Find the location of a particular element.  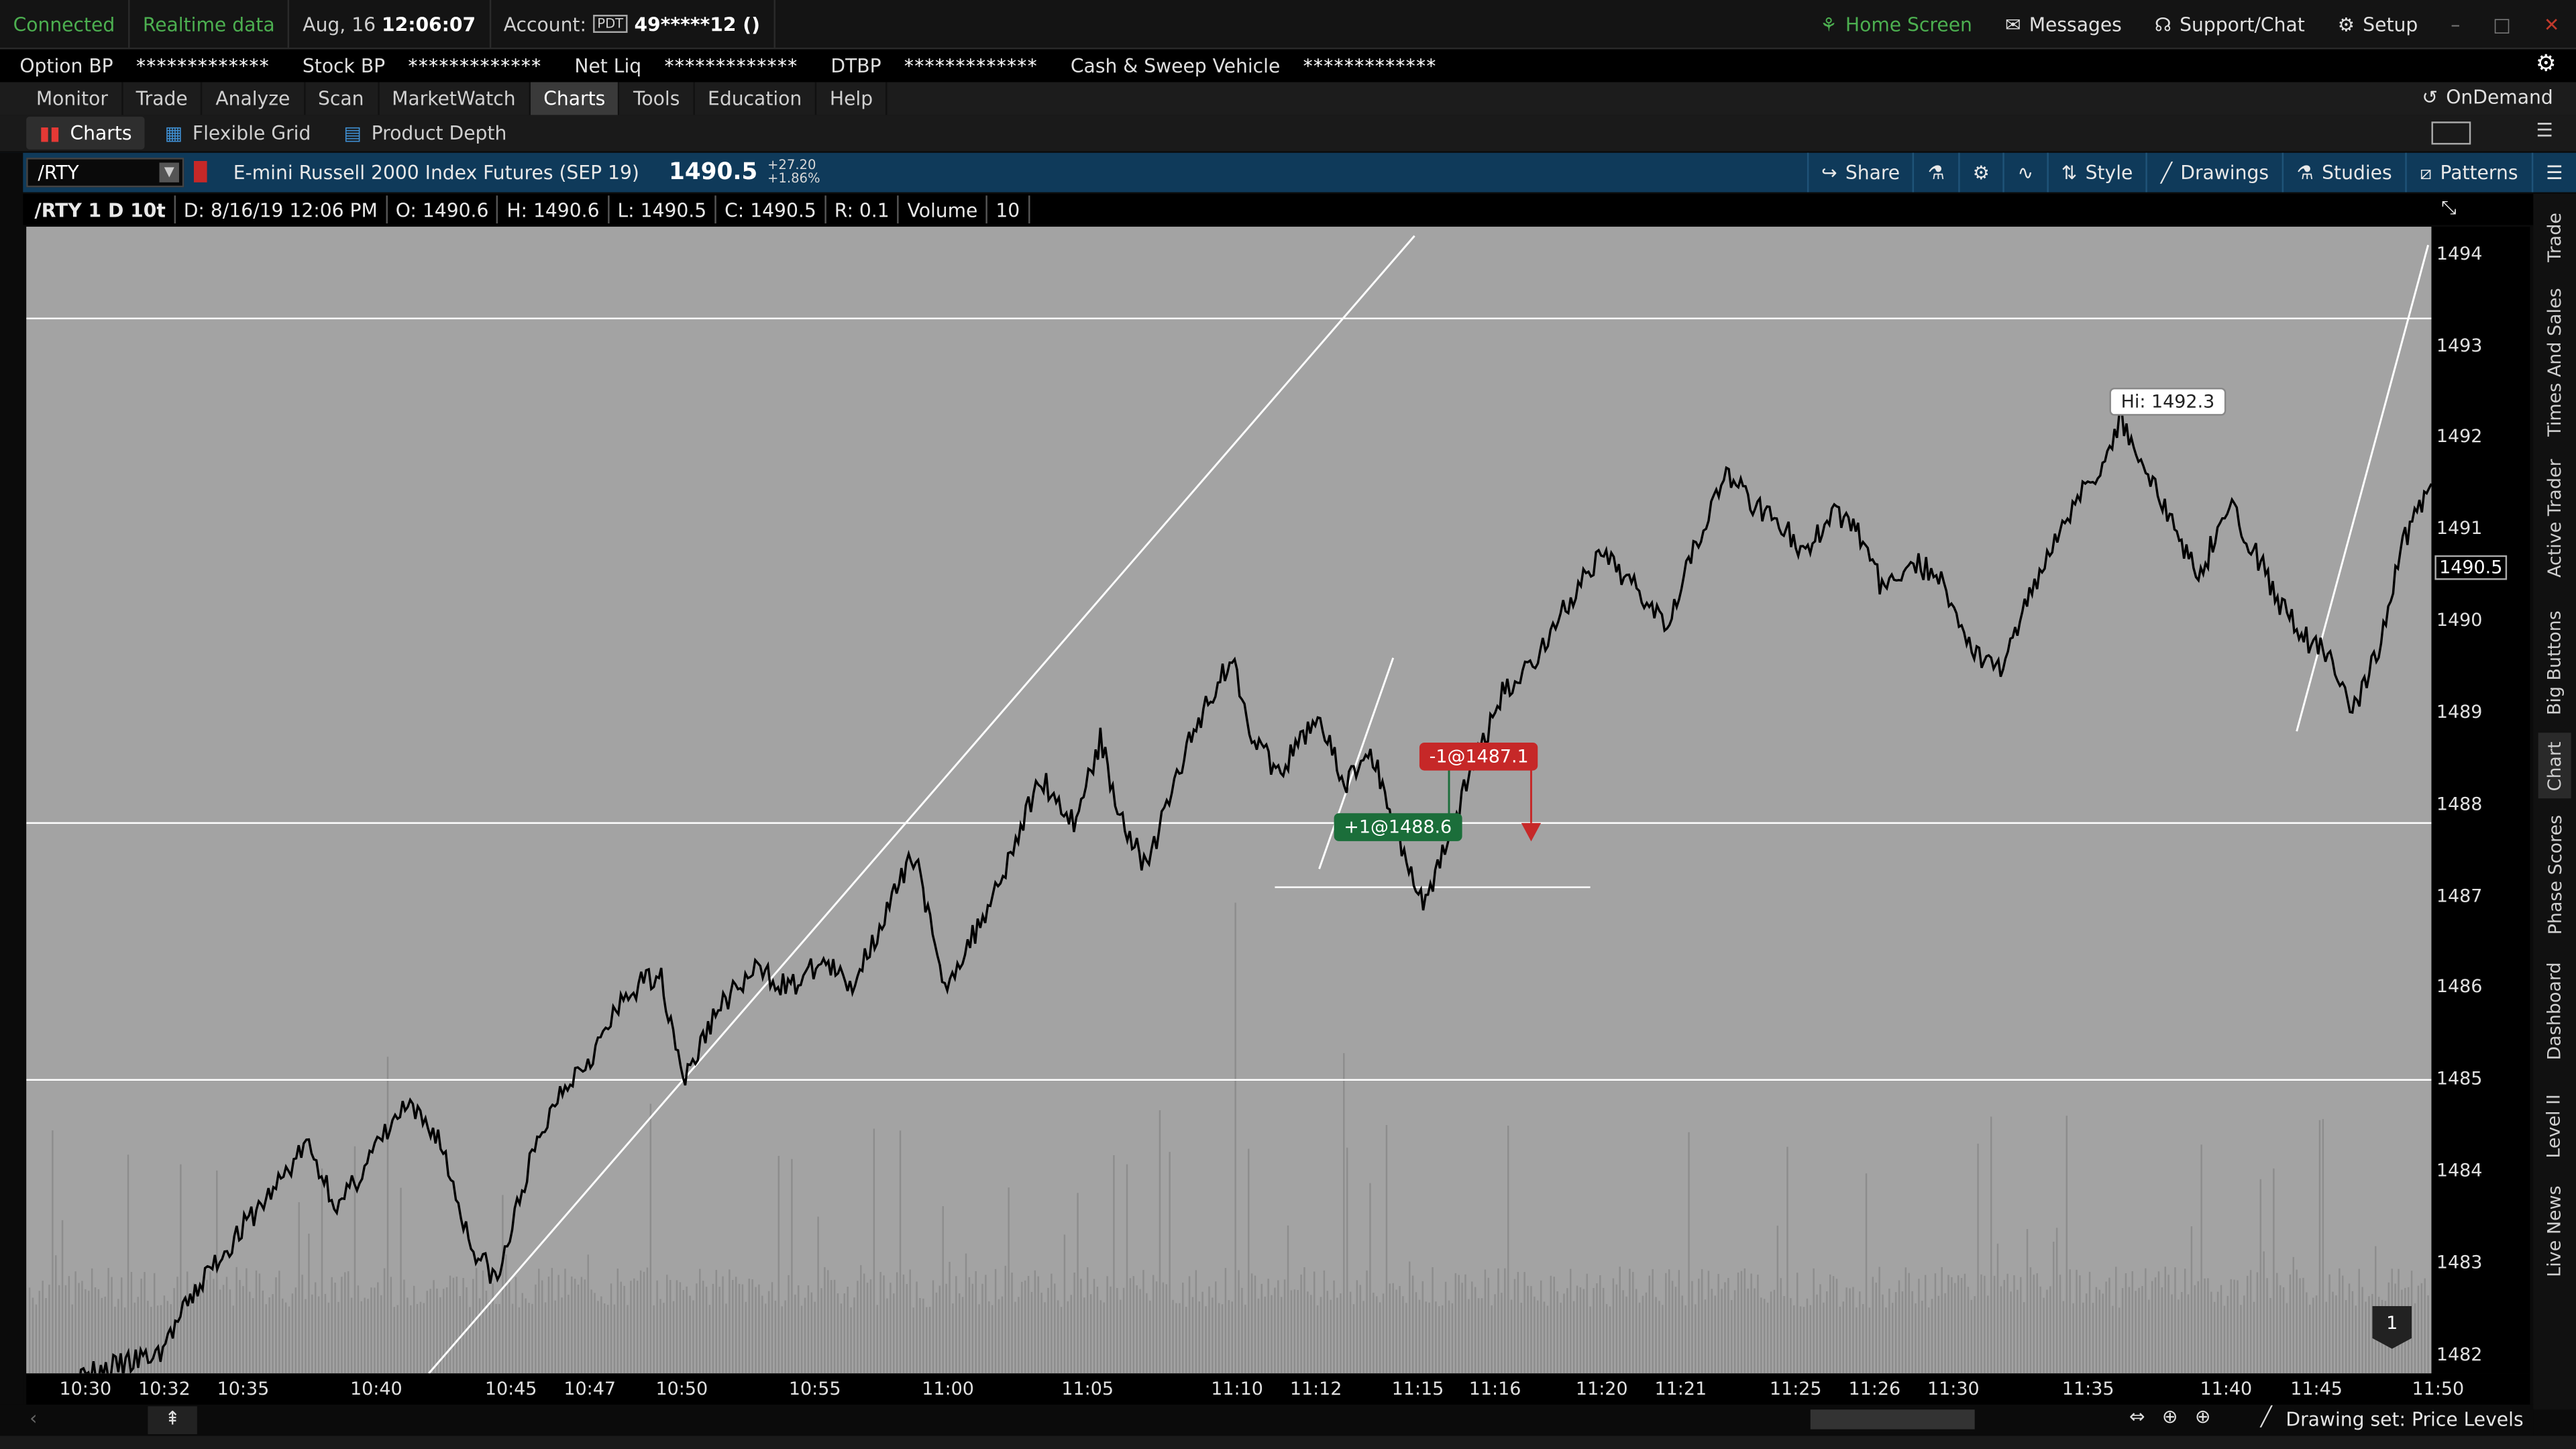

time-axis-tick: 11:40 is located at coordinates (2226, 1389).